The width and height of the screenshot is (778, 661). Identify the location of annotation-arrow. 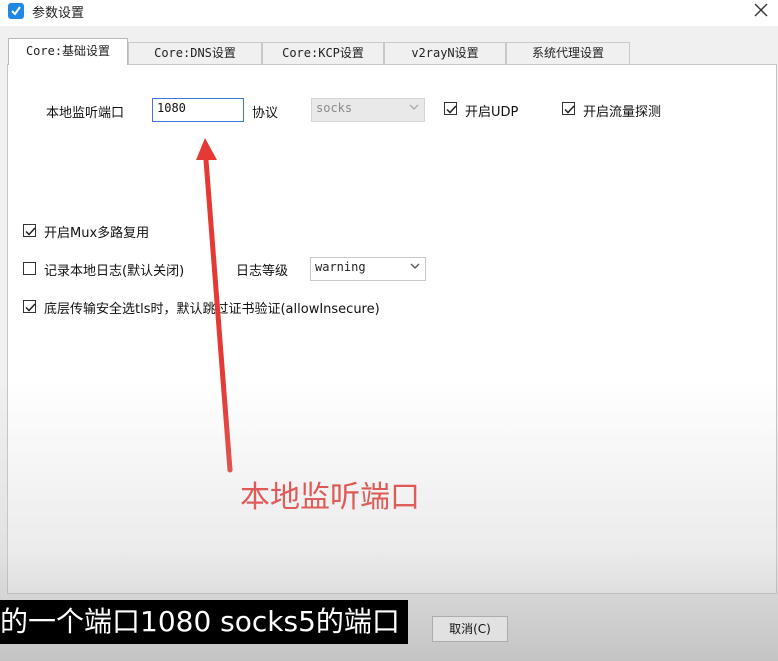
(214, 305).